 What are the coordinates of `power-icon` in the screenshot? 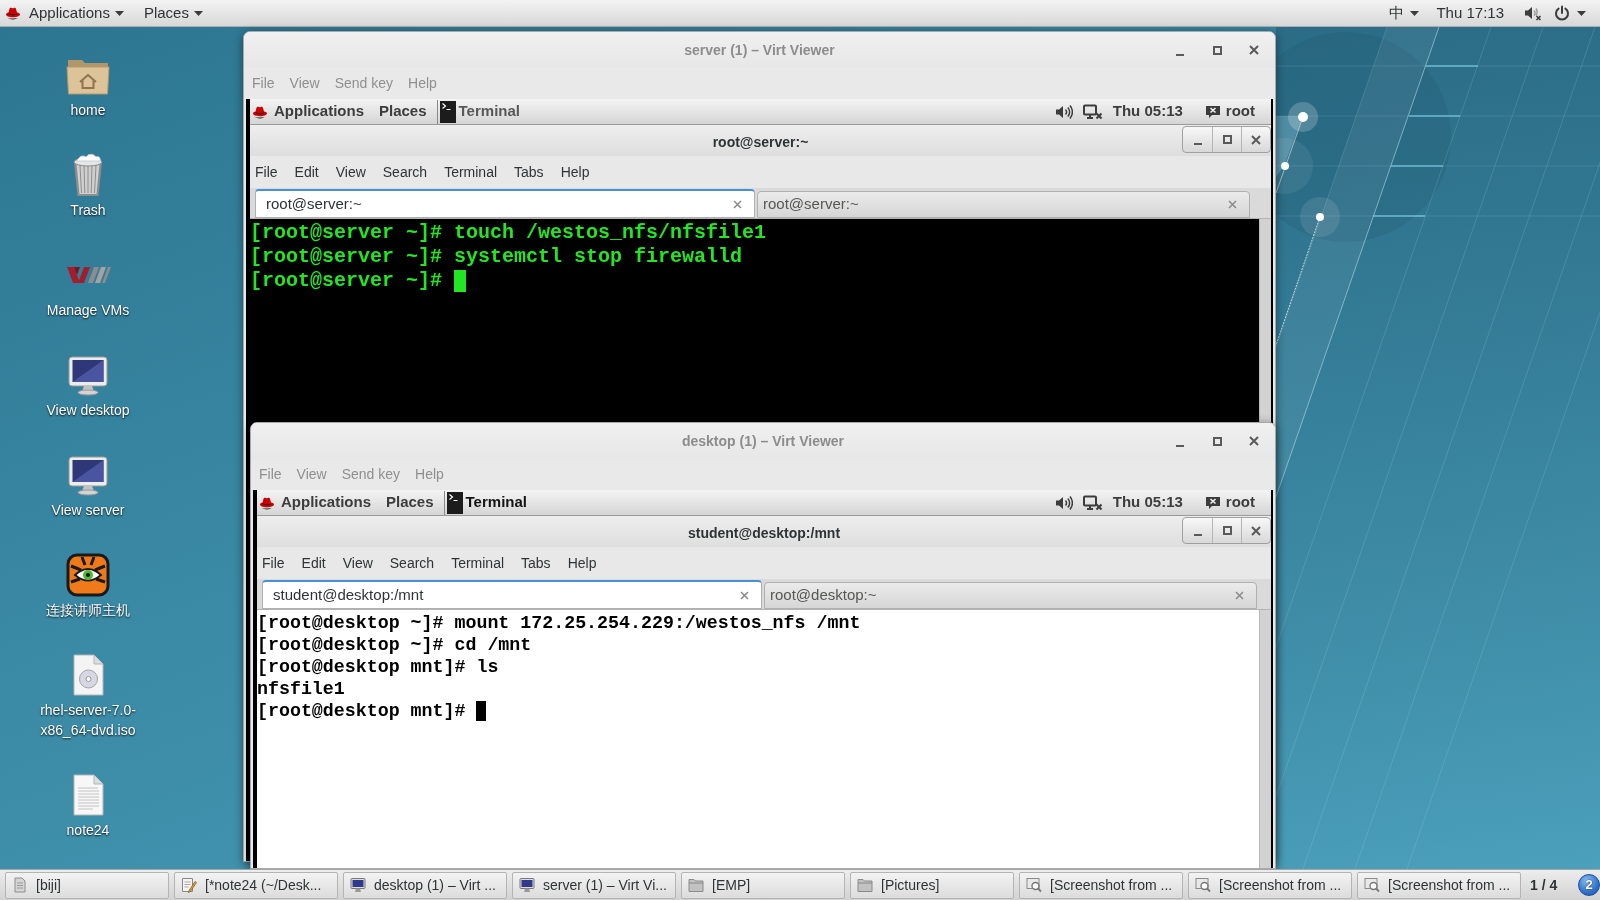 It's located at (1562, 13).